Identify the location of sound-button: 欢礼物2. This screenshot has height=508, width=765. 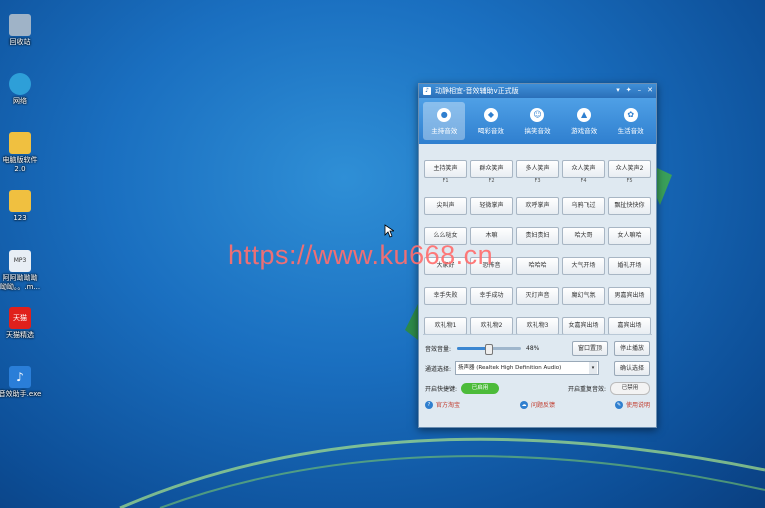
(491, 326).